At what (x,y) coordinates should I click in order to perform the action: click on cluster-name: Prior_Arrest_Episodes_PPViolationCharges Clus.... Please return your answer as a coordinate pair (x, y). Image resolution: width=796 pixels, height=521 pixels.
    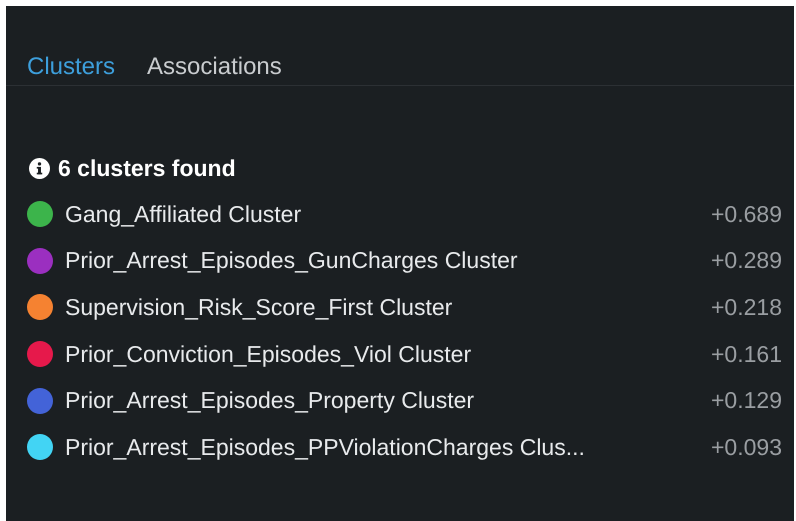
    Looking at the image, I should click on (325, 447).